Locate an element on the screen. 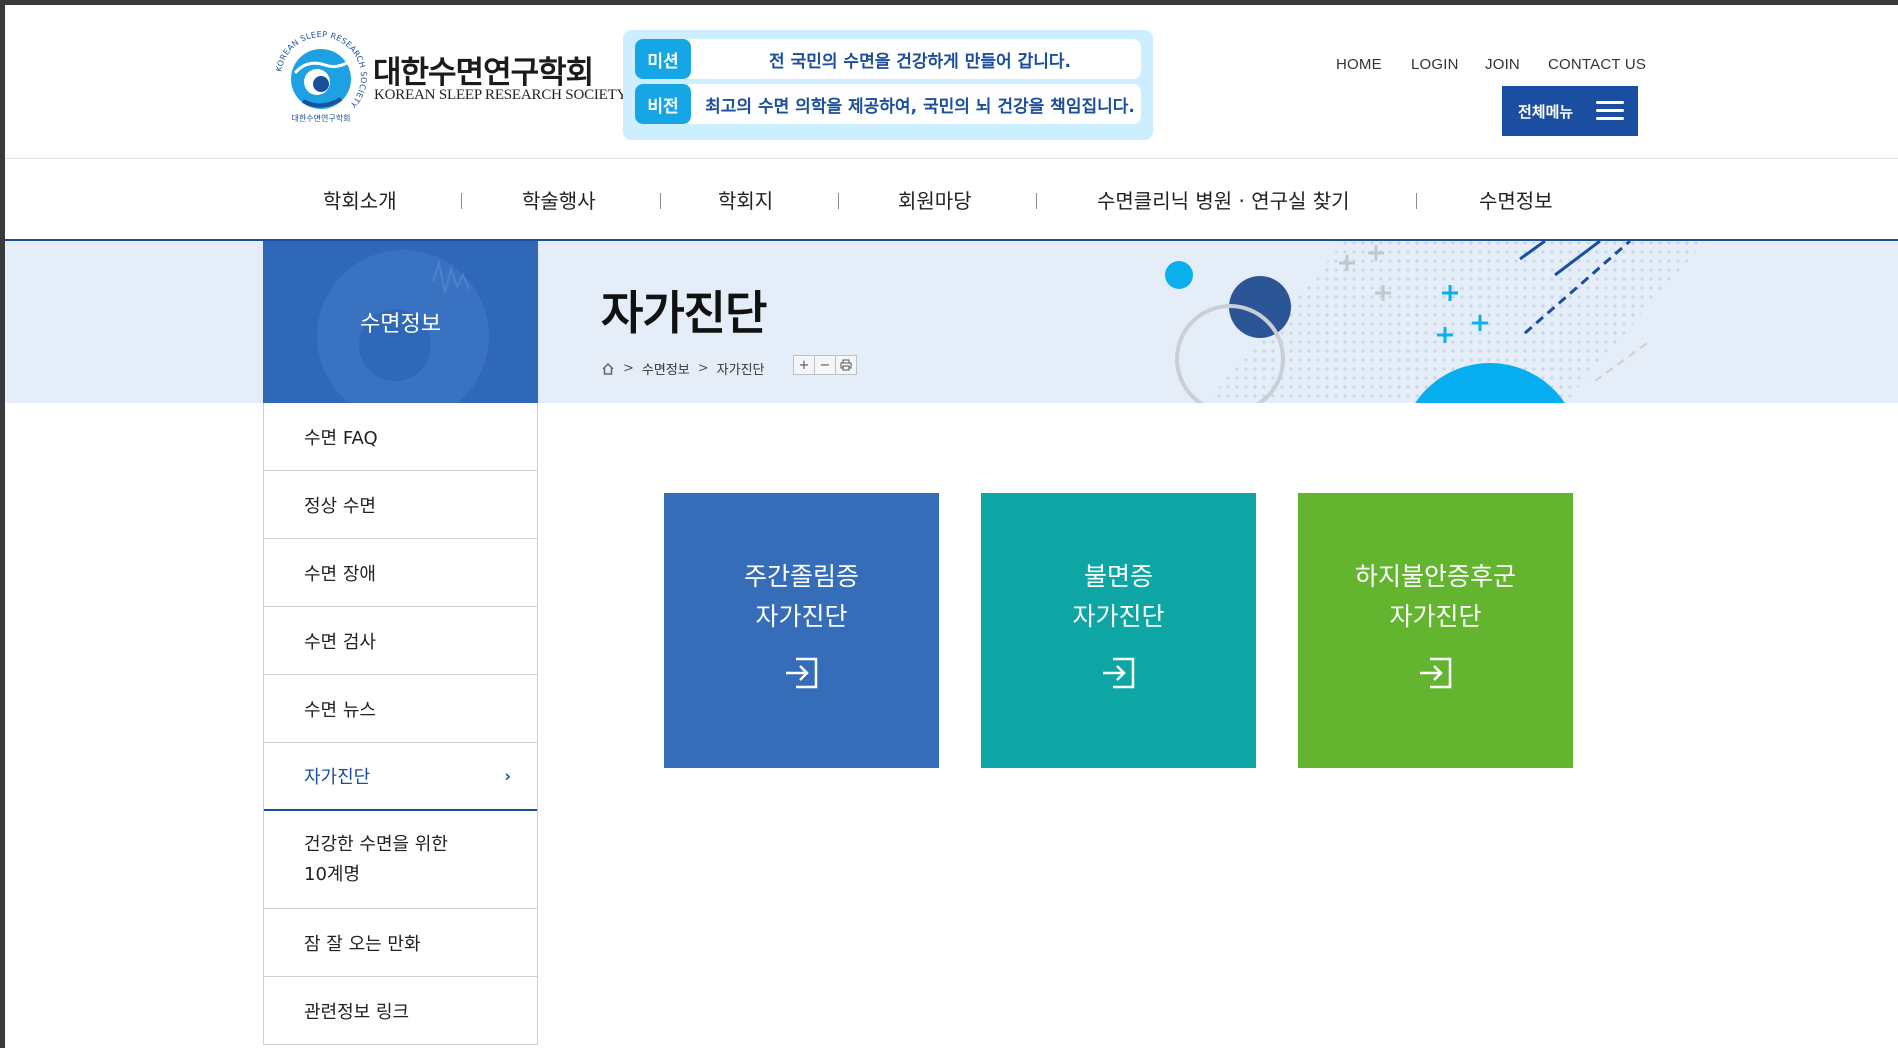 The width and height of the screenshot is (1898, 1048). breadcrumb: > 수면정보 > 자가진단 is located at coordinates (683, 368).